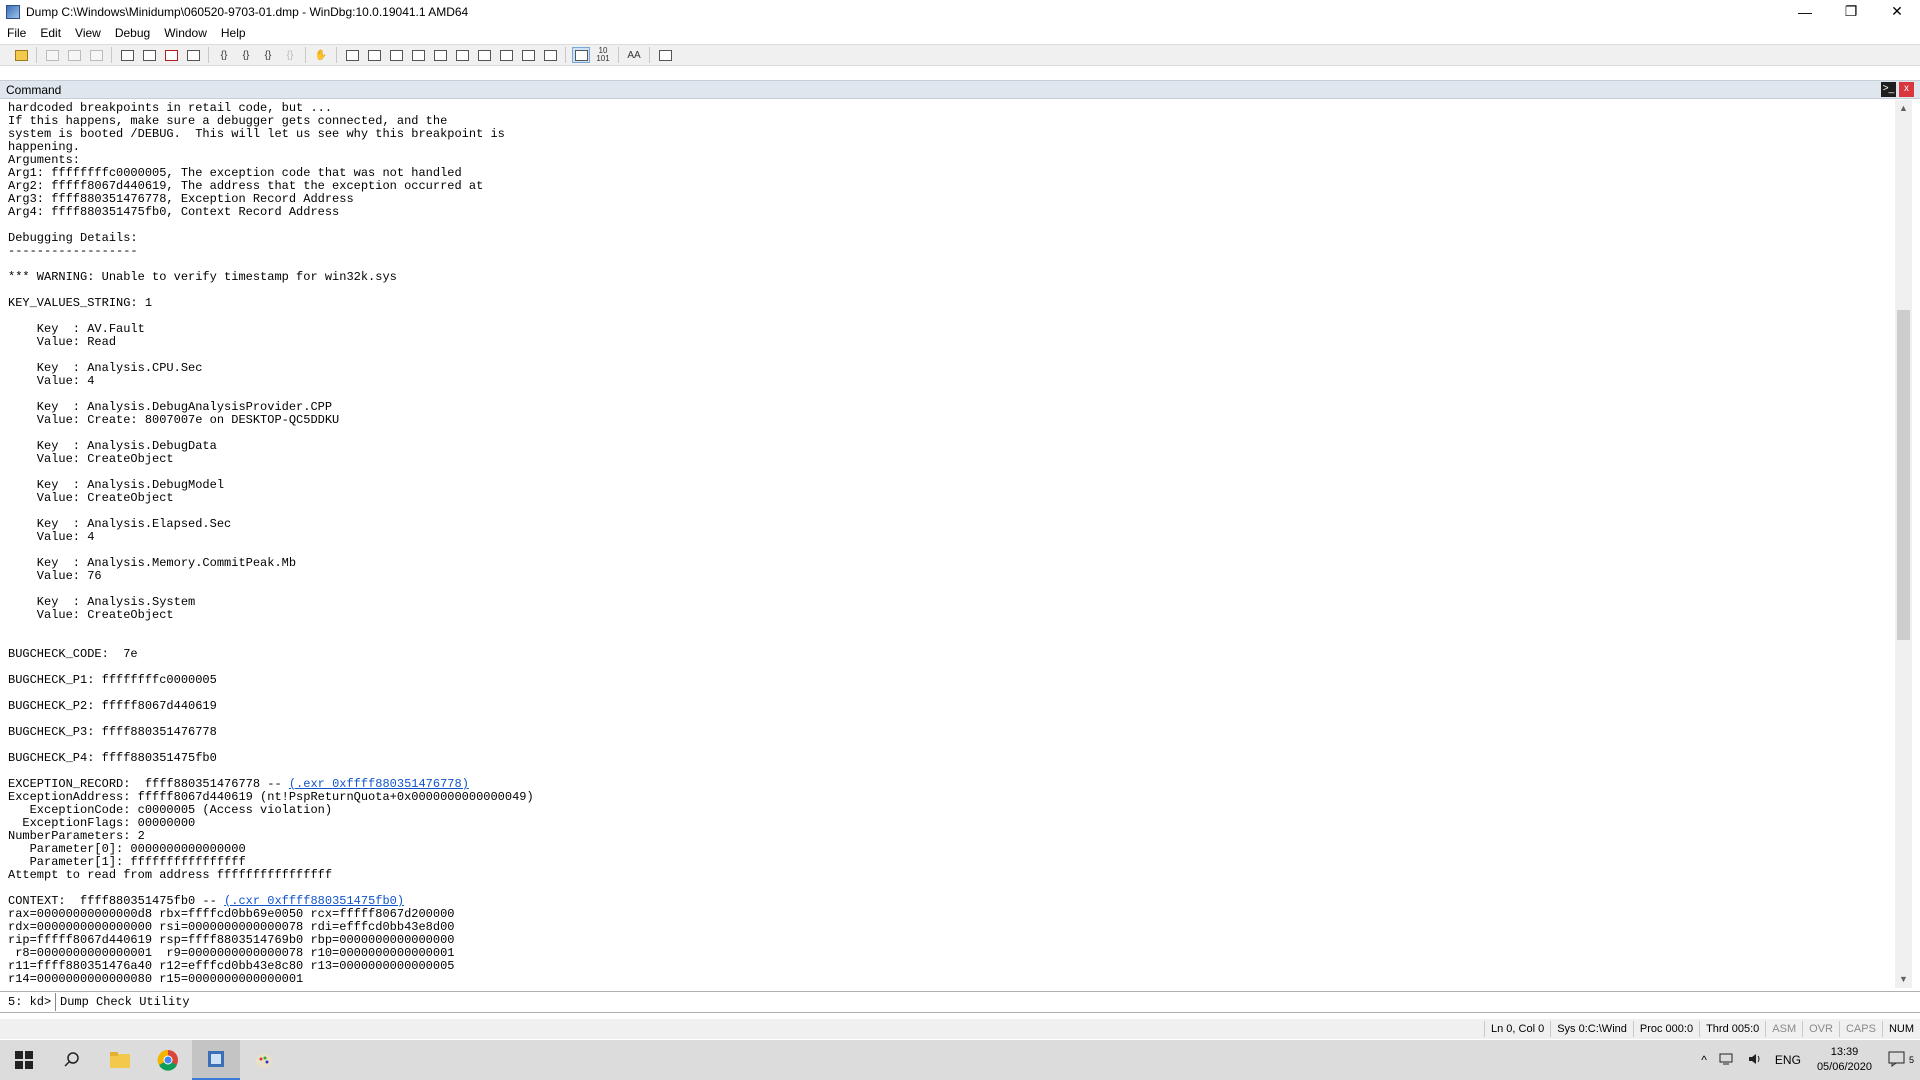 The width and height of the screenshot is (1920, 1080). Describe the element at coordinates (1903, 475) in the screenshot. I see `scrollbar-thumb` at that location.